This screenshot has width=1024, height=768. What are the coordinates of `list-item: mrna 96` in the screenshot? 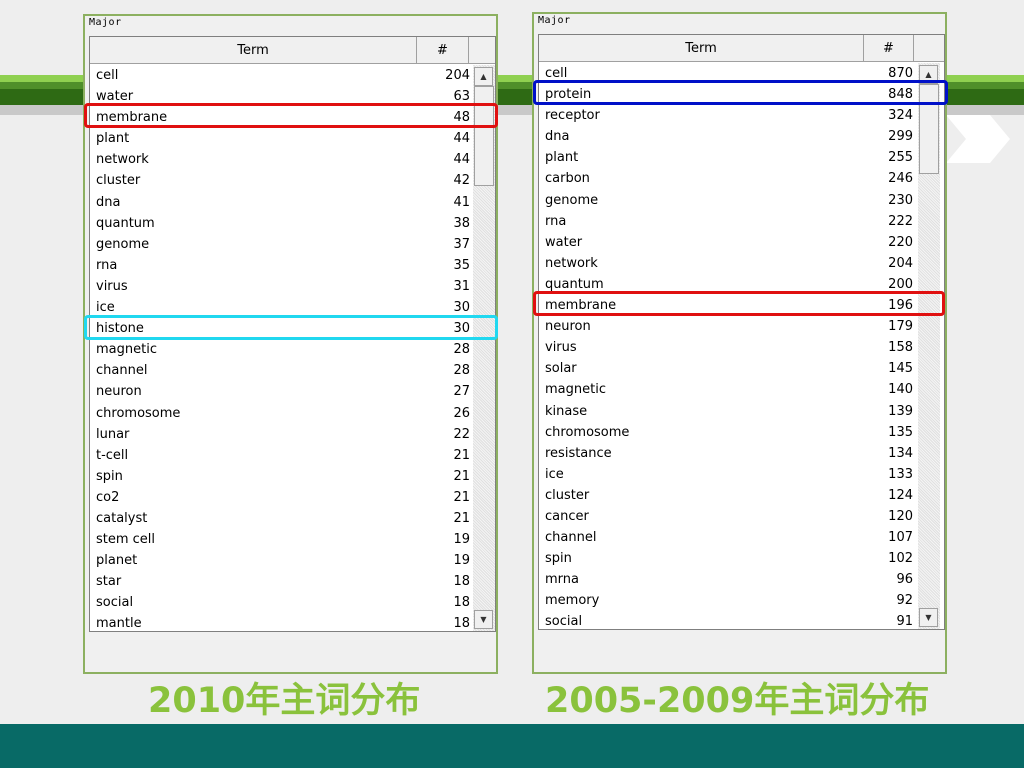 It's located at (728, 579).